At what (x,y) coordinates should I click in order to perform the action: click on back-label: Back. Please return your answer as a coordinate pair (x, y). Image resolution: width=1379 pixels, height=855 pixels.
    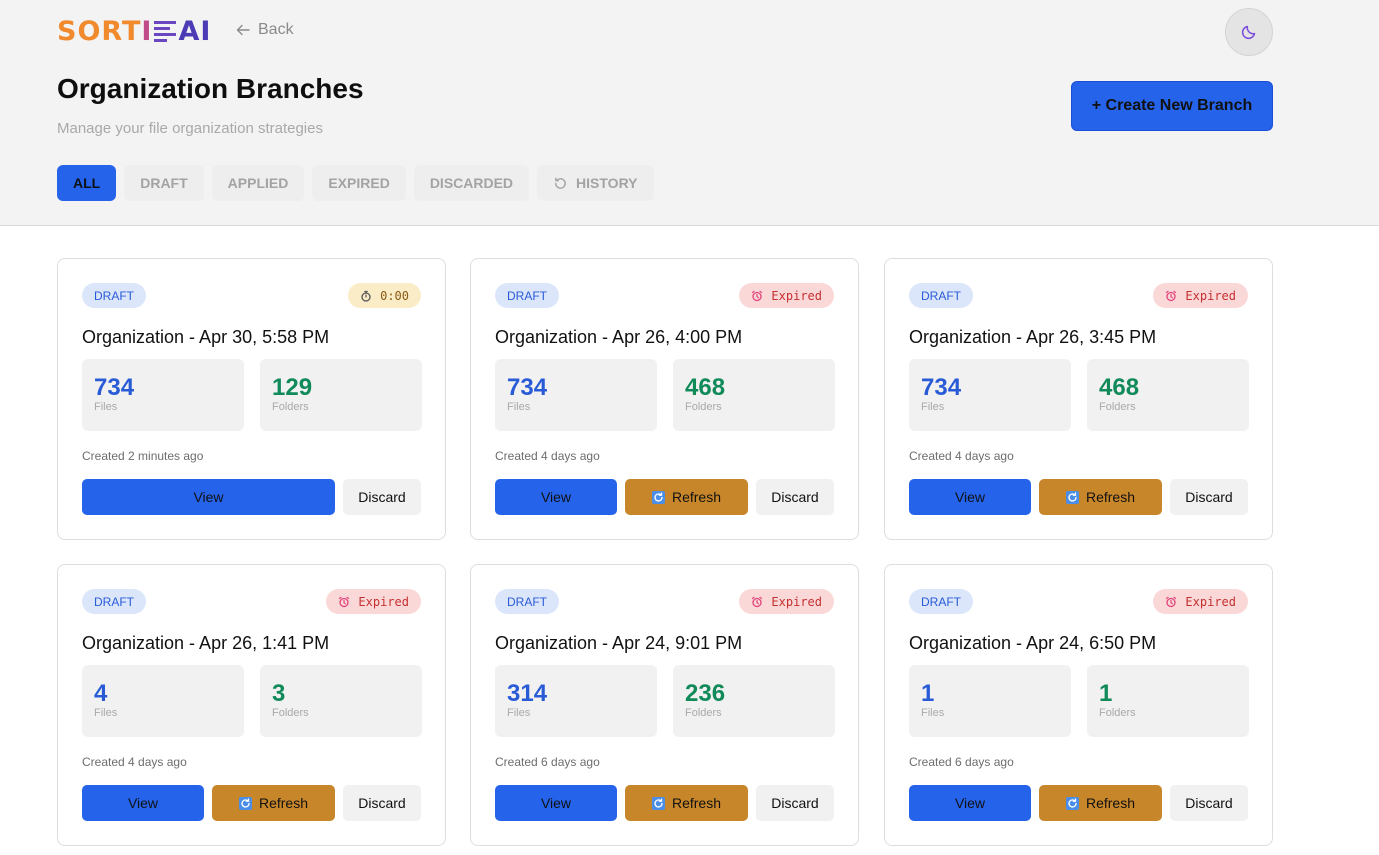
    Looking at the image, I should click on (276, 29).